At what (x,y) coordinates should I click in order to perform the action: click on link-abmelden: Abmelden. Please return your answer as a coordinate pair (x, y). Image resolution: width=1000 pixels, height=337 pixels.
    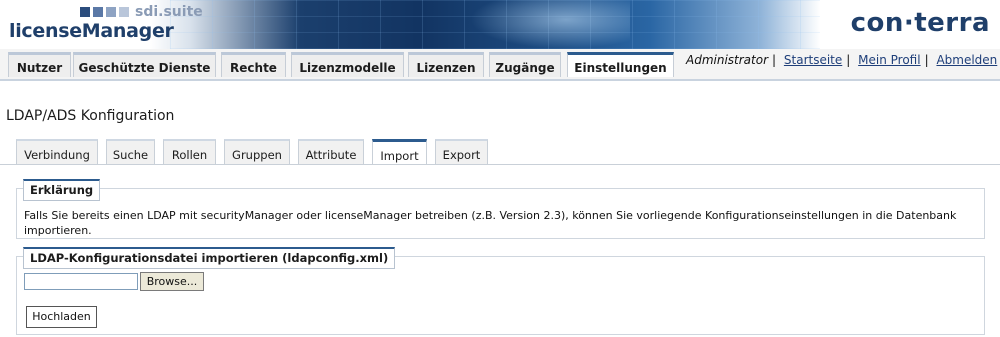
    Looking at the image, I should click on (966, 60).